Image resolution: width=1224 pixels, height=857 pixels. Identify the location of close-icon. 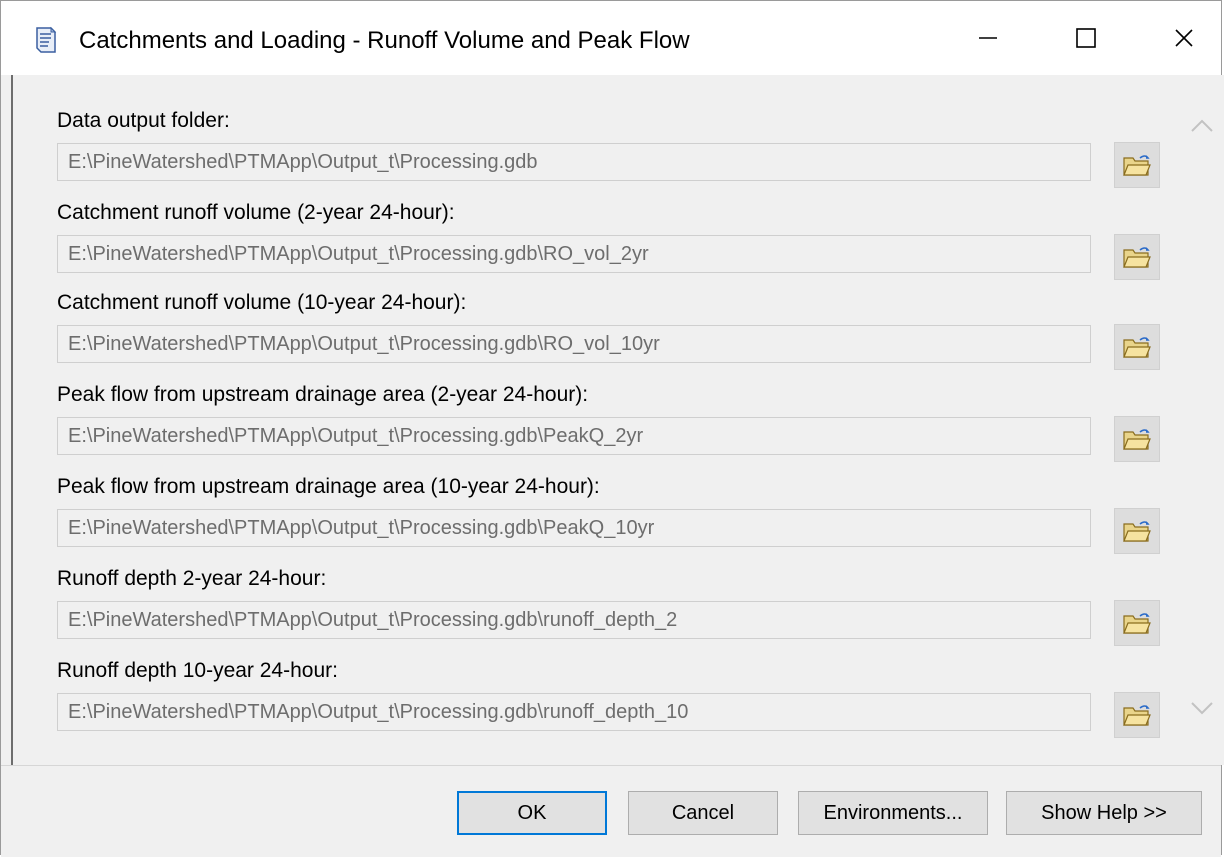
(1184, 38).